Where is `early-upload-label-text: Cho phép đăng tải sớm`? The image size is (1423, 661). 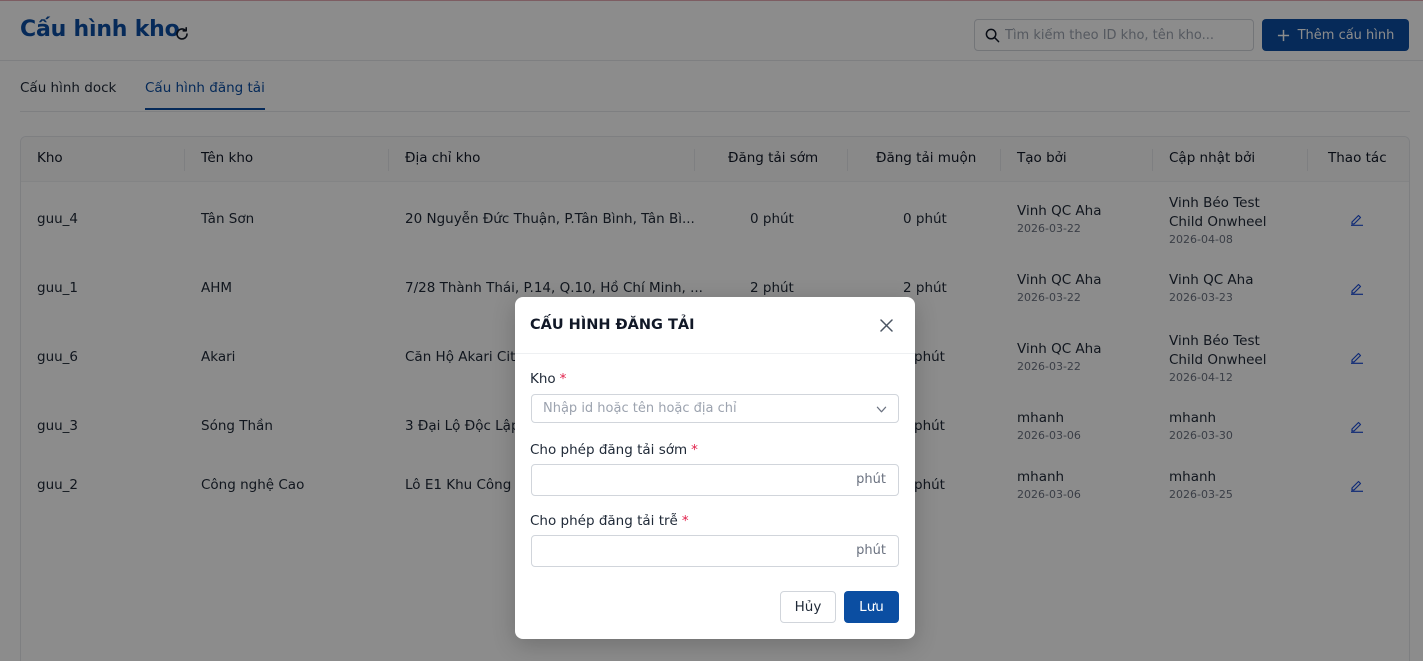
early-upload-label-text: Cho phép đăng tải sớm is located at coordinates (609, 450).